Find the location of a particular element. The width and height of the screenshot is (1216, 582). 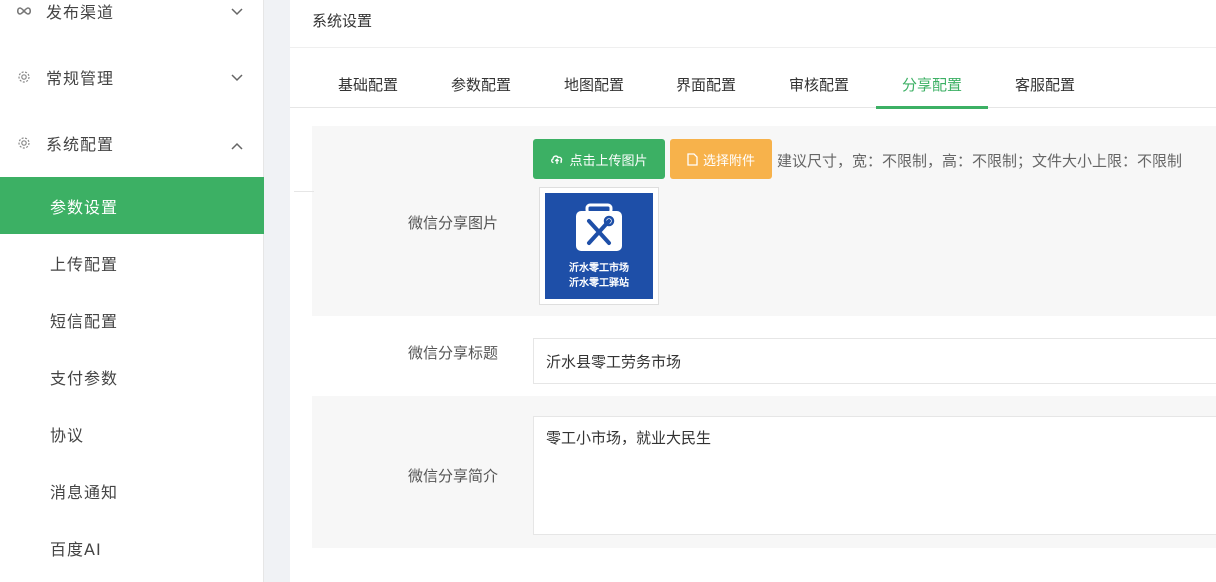

config-tabs: 基础配置 参数配置 地图配置 界面配置 审核配置 分享配置 客服配置 is located at coordinates (753, 84).